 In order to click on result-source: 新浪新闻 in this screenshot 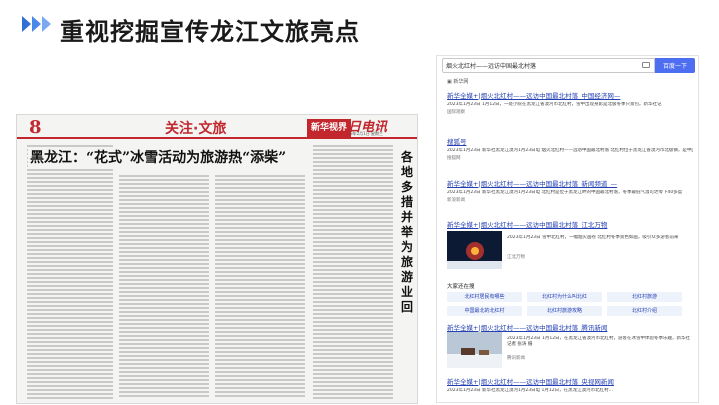, I will do `click(456, 200)`.